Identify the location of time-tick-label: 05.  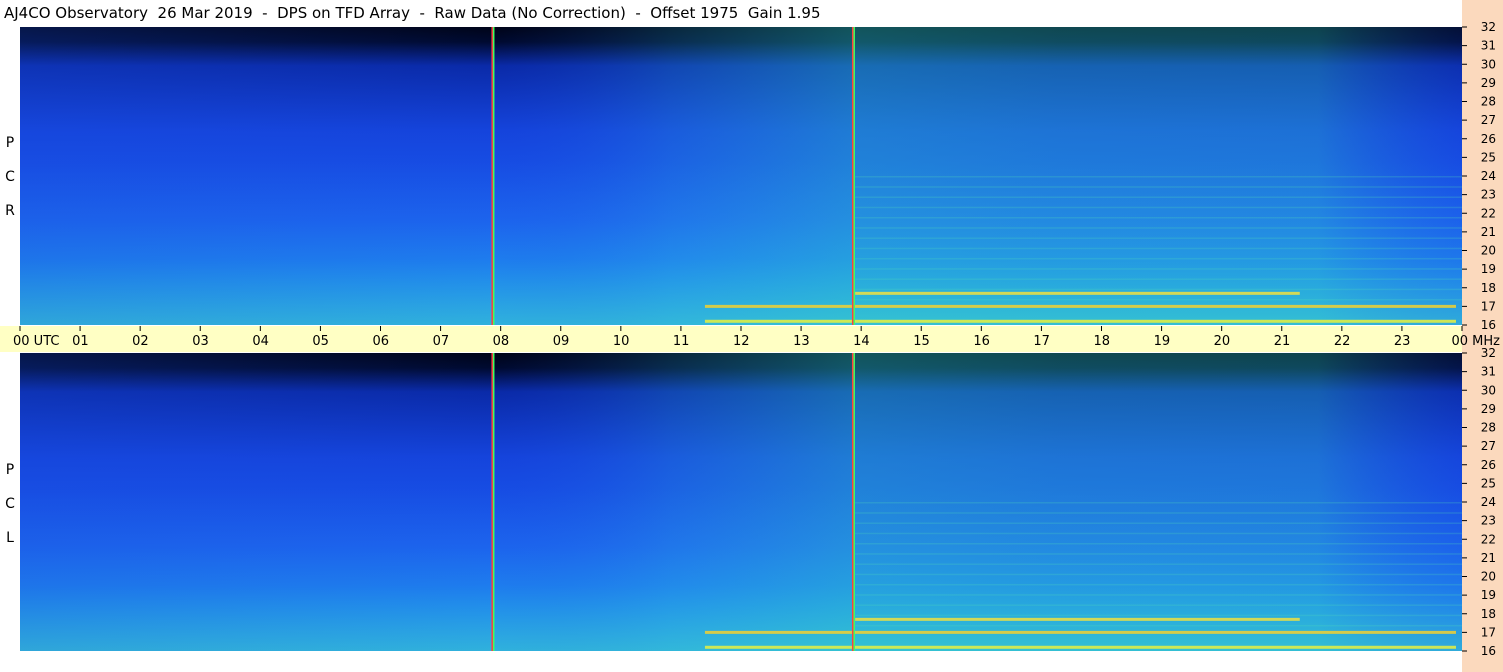
(320, 341).